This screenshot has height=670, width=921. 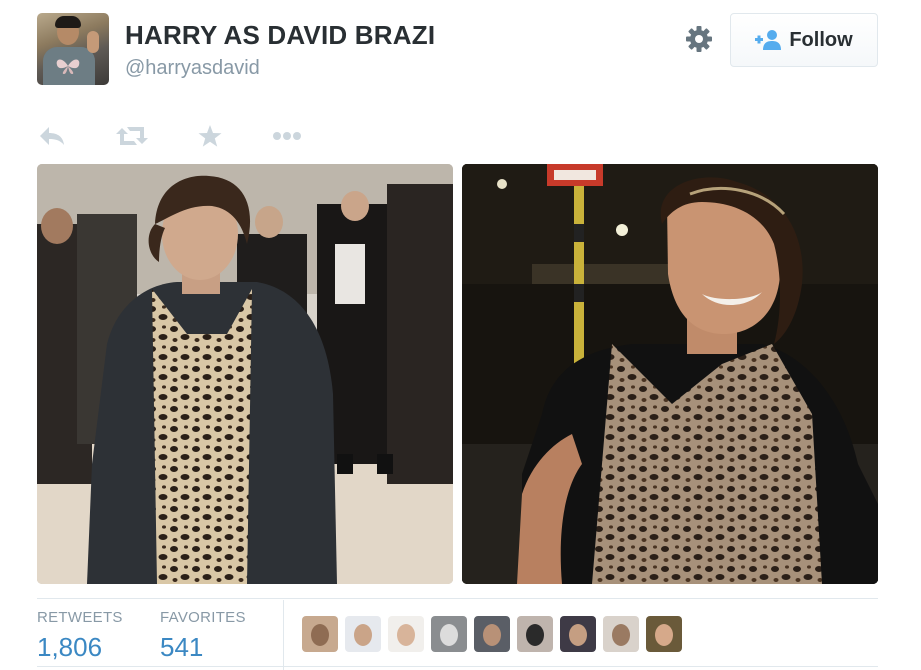 I want to click on follow-label: Follow, so click(x=821, y=39).